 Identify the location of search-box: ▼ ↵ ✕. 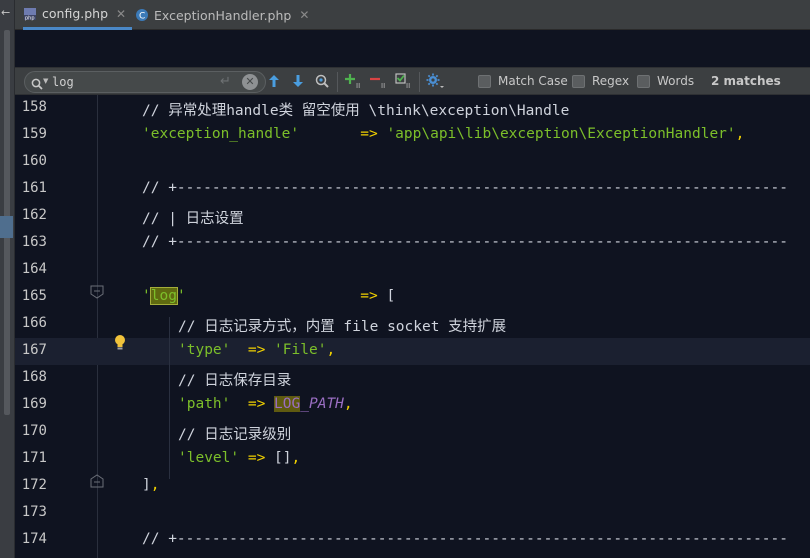
(145, 82).